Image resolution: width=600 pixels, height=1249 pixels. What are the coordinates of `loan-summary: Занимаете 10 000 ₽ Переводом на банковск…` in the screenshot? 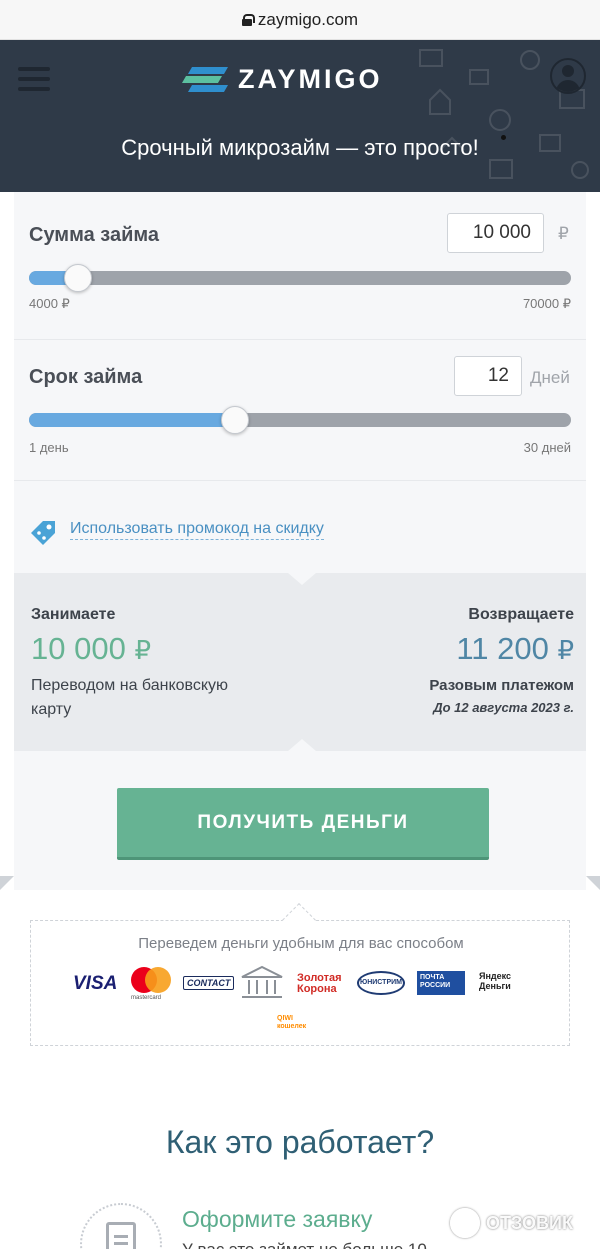 It's located at (300, 662).